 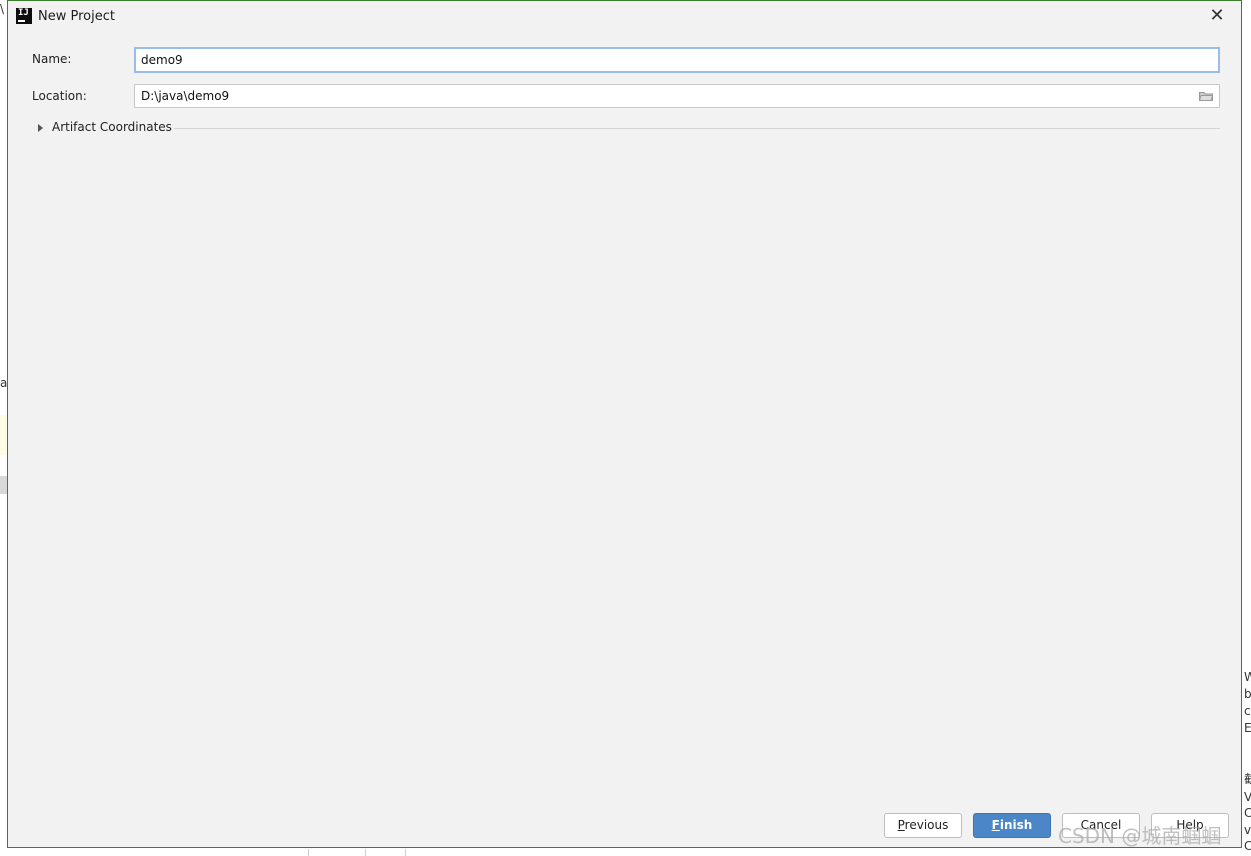 What do you see at coordinates (625, 852) in the screenshot?
I see `background-window-bottom` at bounding box center [625, 852].